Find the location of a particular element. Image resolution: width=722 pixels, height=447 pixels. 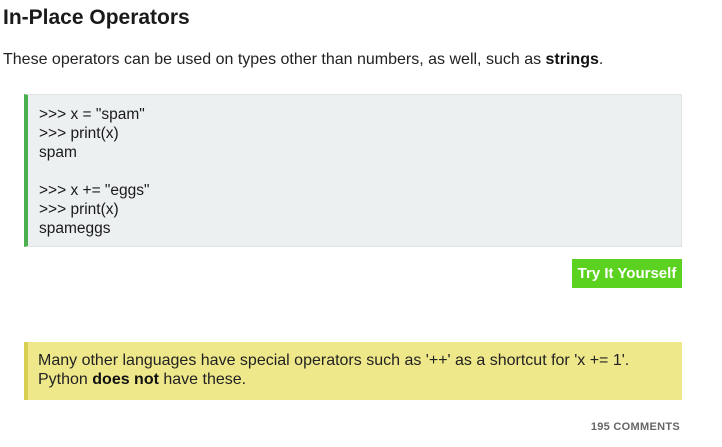

comments-link: 195 COMMENTS is located at coordinates (620, 427).